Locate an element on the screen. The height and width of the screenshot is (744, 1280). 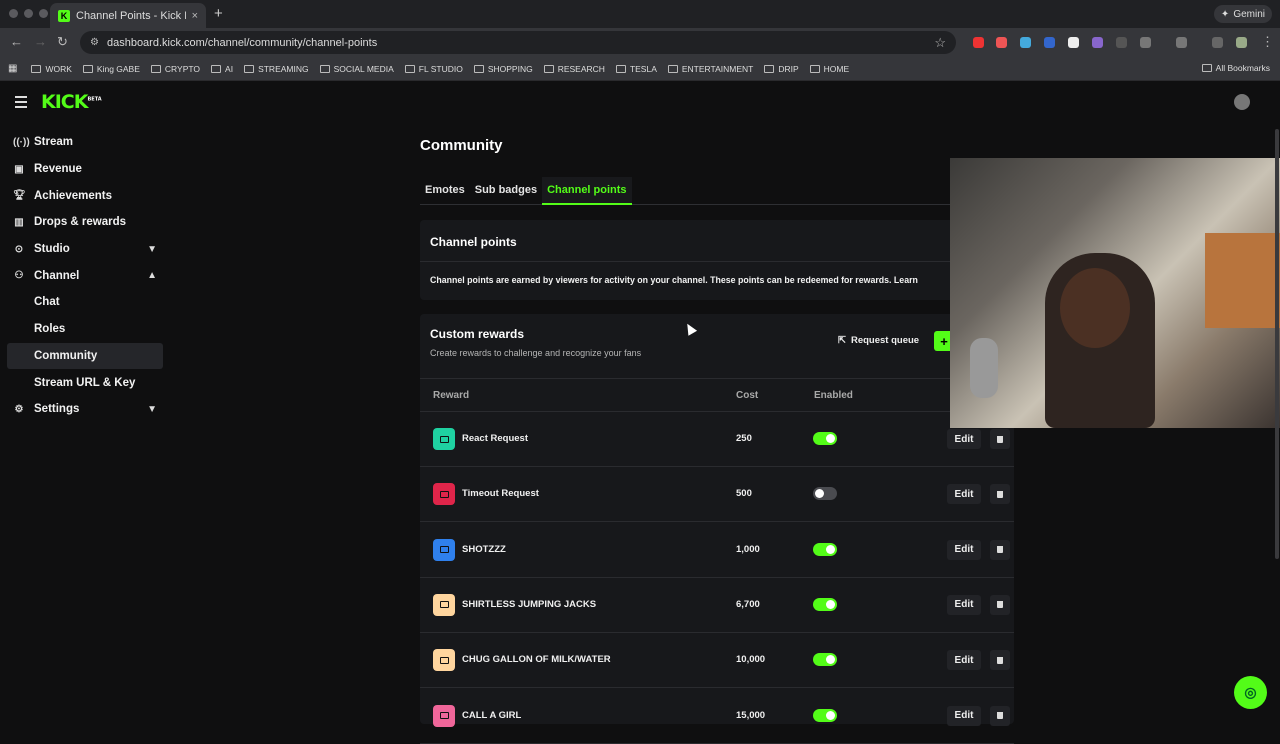
sidebar-item-achievements: 🏆︎ Achievements is located at coordinates (85, 195).